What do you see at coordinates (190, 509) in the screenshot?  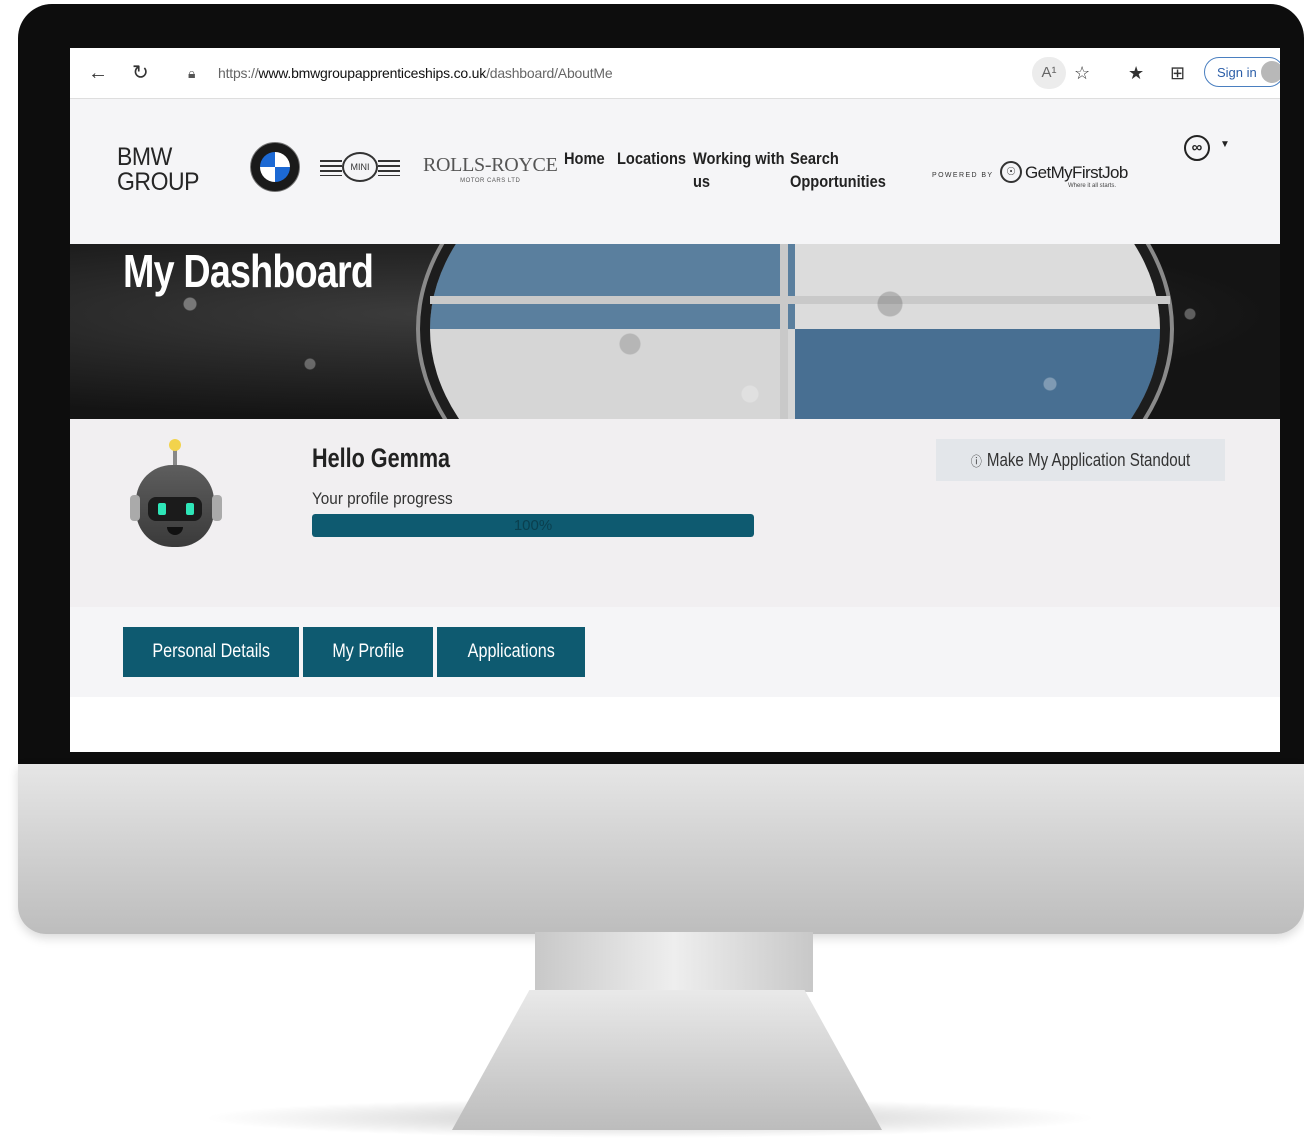 I see `robot-right-eye` at bounding box center [190, 509].